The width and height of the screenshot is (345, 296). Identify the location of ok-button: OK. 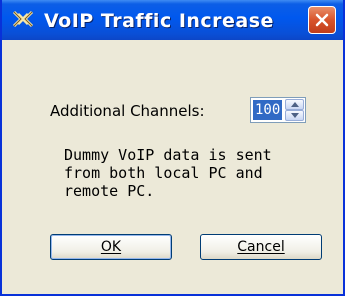
(111, 247).